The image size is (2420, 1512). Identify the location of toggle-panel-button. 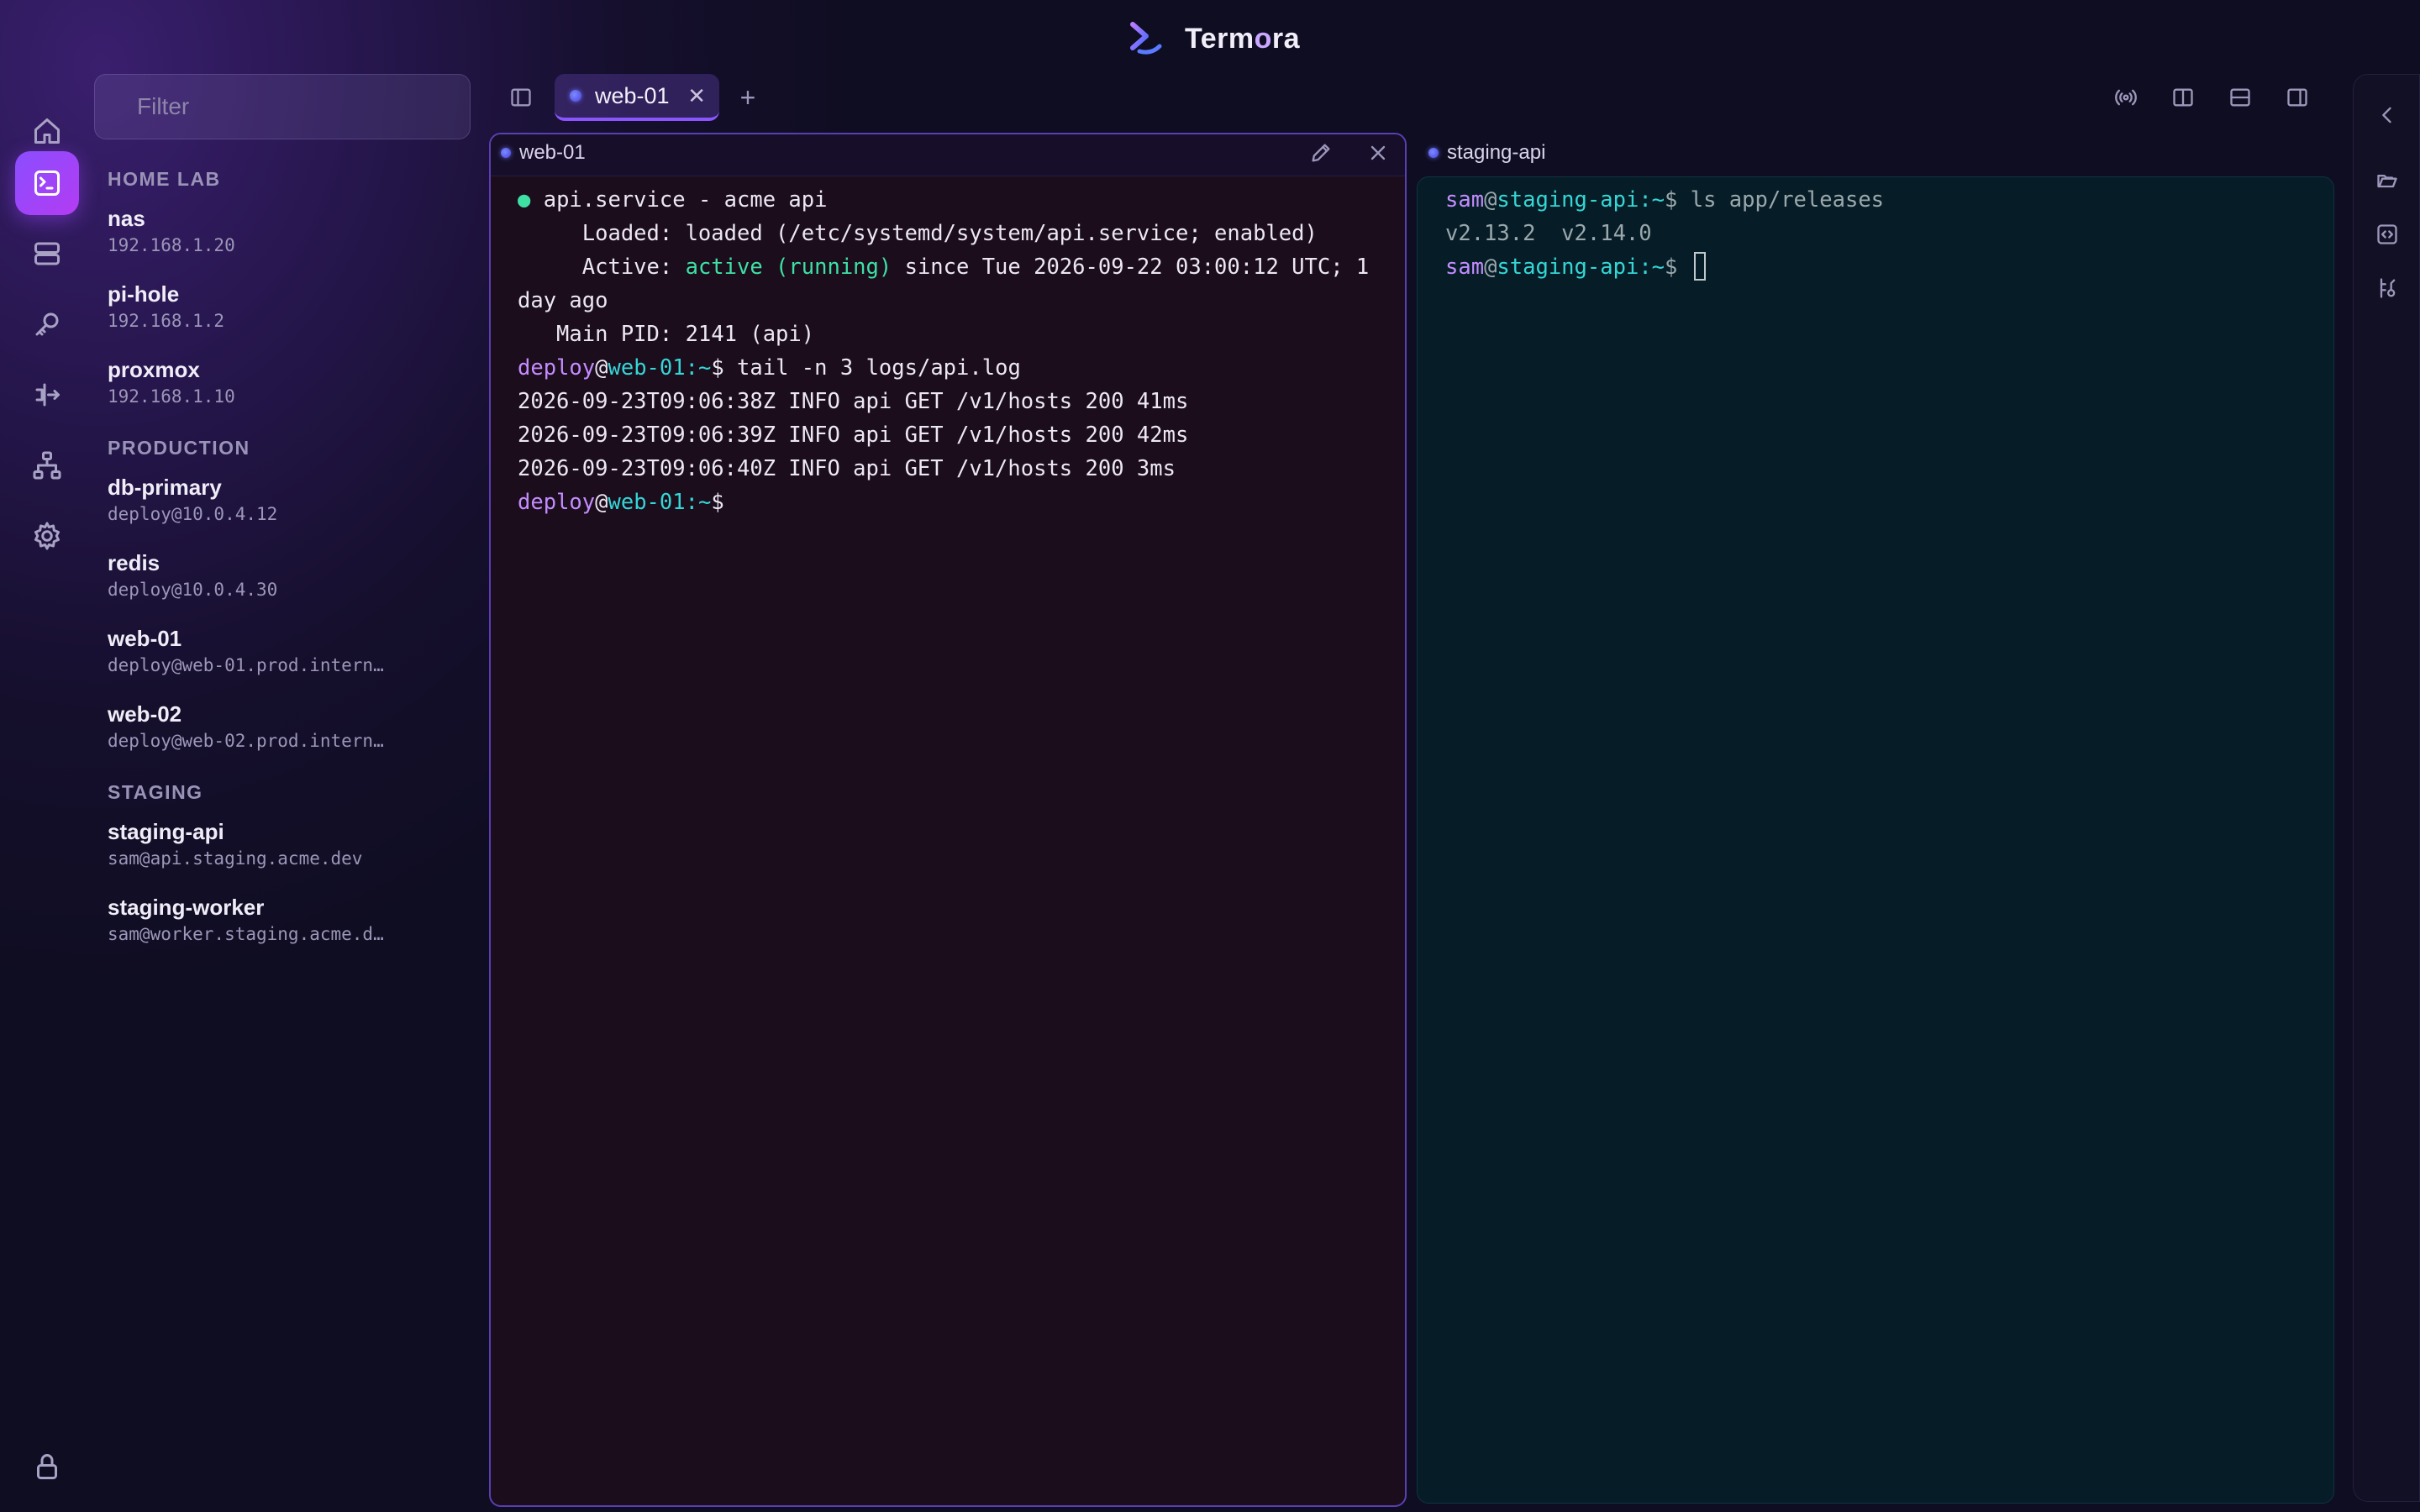
(2297, 97).